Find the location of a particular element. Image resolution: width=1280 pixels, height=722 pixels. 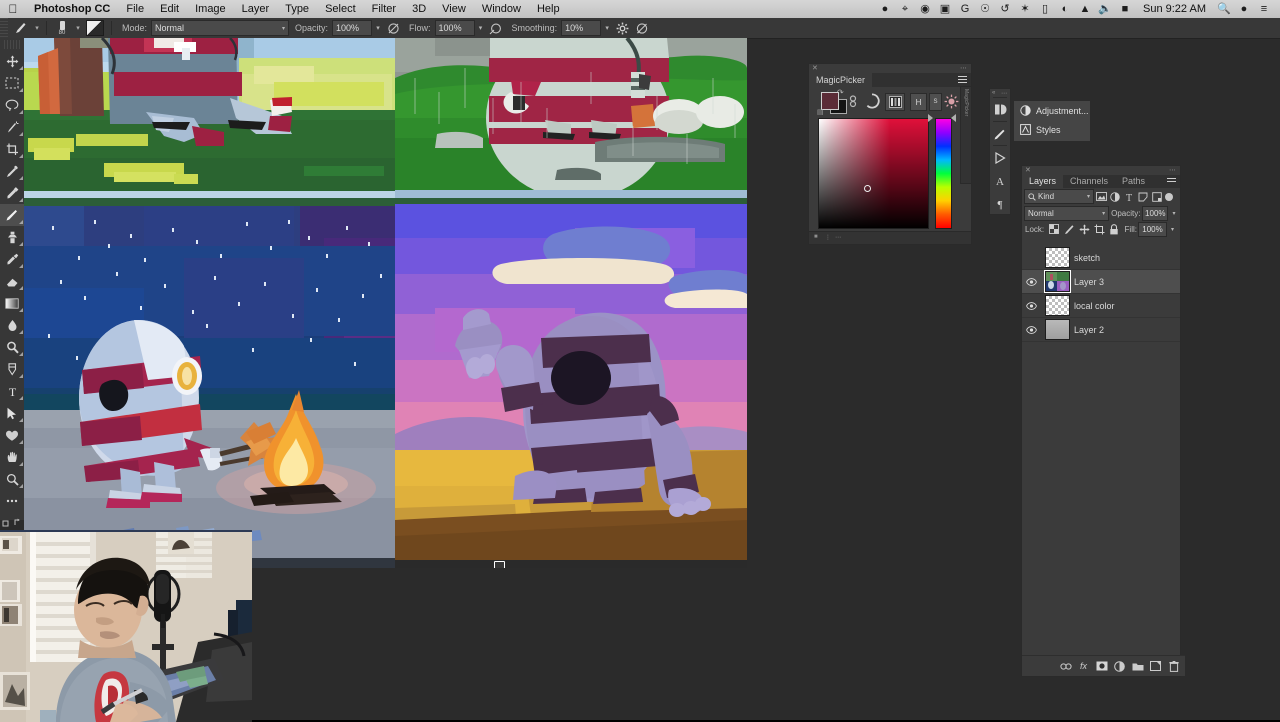

link-icon is located at coordinates (853, 101).